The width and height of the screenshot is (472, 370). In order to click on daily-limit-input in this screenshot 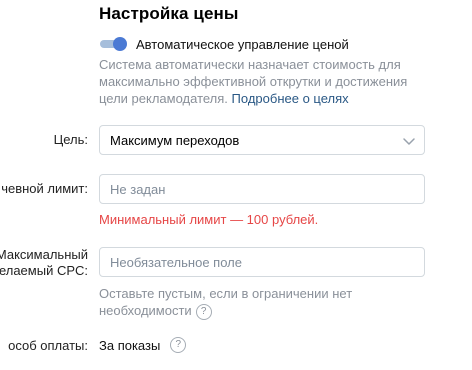, I will do `click(262, 189)`.